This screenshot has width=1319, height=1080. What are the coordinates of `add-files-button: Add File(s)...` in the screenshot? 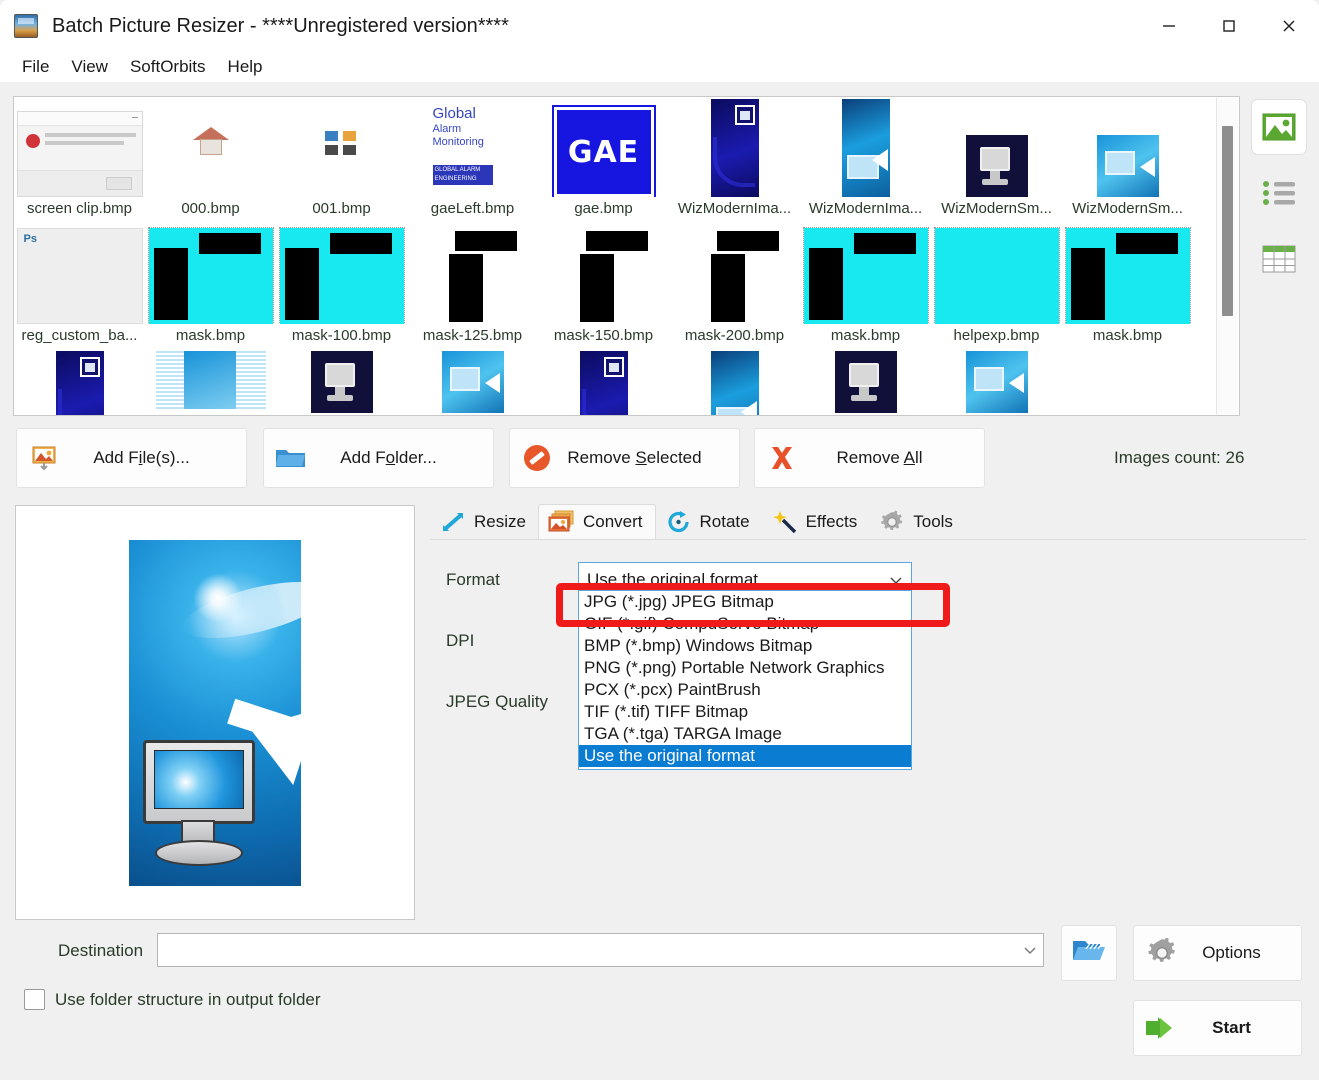 It's located at (131, 458).